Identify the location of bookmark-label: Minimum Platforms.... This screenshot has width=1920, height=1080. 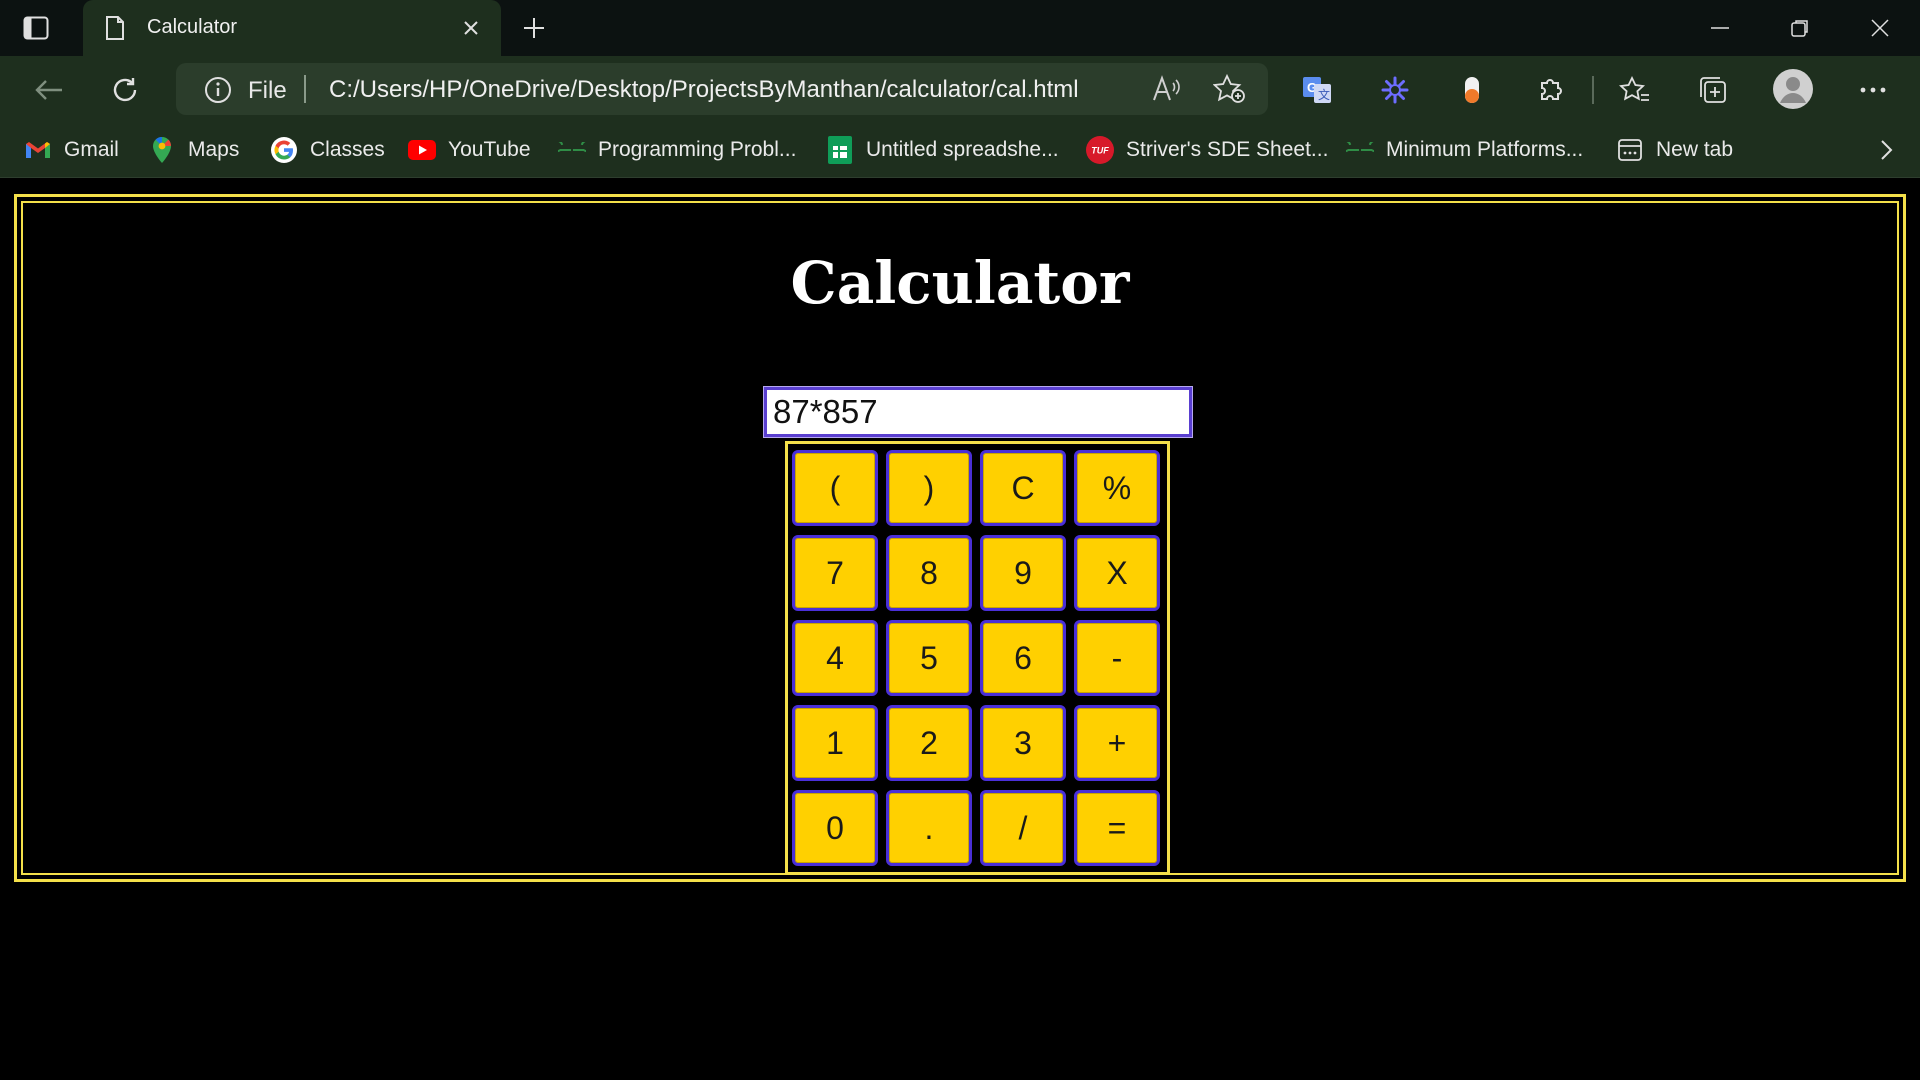
(1485, 149).